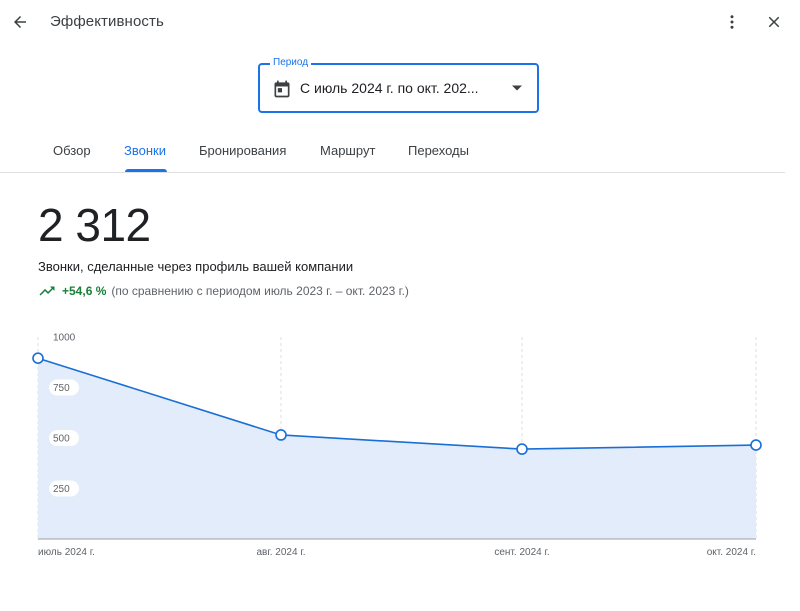 The height and width of the screenshot is (611, 800). Describe the element at coordinates (521, 552) in the screenshot. I see `x-tick-label: сент. 2024 г.` at that location.